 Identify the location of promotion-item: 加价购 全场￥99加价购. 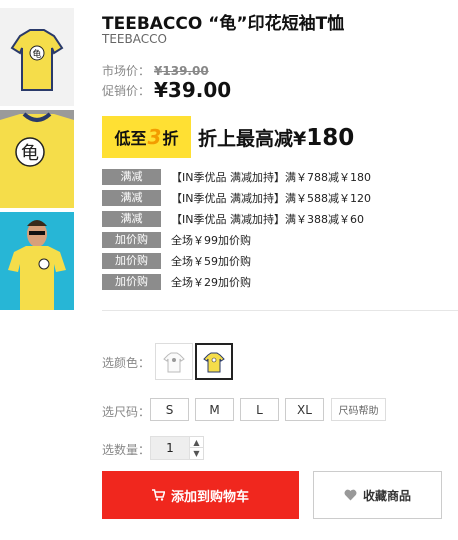
(252, 239).